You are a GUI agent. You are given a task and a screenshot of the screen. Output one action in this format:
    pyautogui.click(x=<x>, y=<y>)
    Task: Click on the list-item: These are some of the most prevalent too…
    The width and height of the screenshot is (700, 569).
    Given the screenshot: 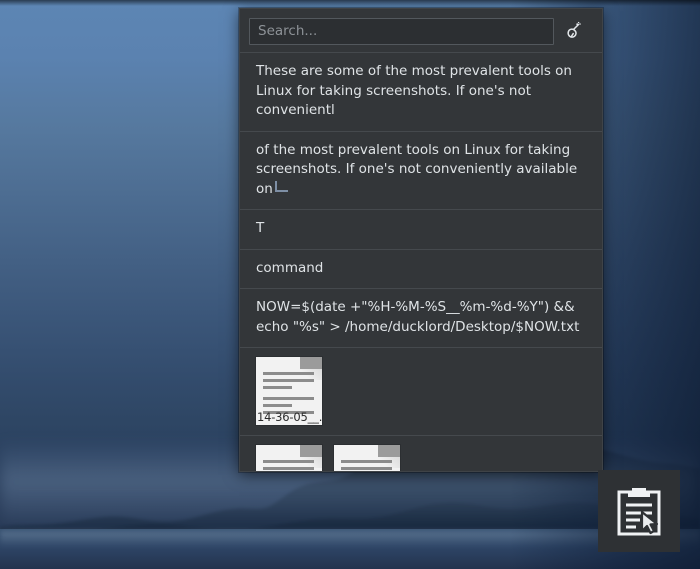 What is the action you would take?
    pyautogui.click(x=421, y=92)
    